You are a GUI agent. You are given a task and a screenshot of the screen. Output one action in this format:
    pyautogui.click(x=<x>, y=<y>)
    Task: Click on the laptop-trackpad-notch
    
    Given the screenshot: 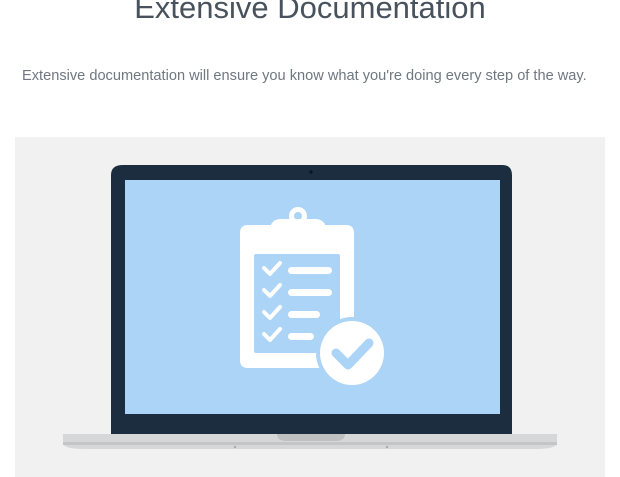 What is the action you would take?
    pyautogui.click(x=311, y=437)
    